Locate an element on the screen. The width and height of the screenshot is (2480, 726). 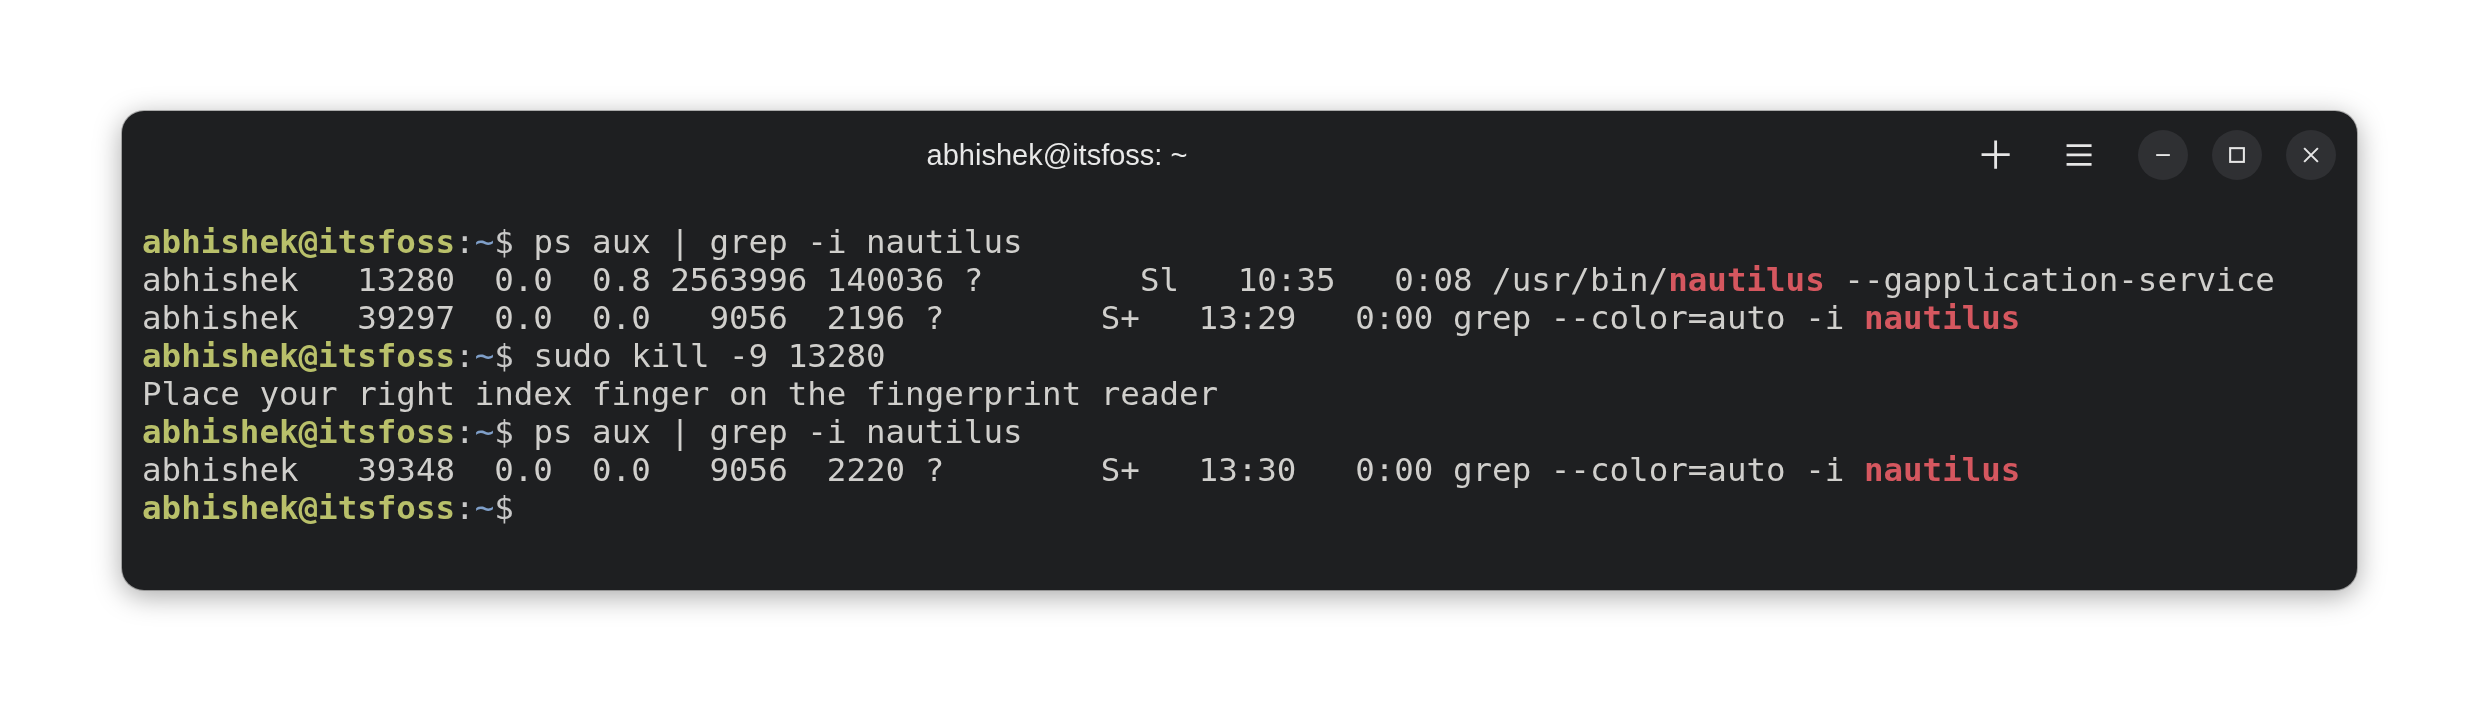
window-title: abhishek@itsfoss: ~ is located at coordinates (1057, 155).